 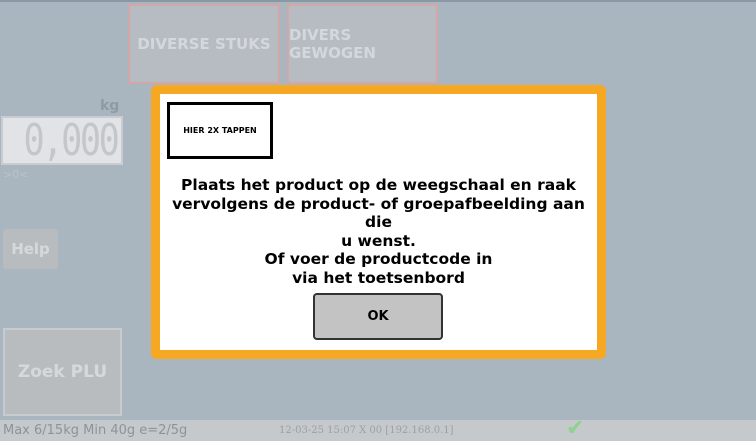 I want to click on status-info-text: 12-03-25 15:07 X 00 [192.168.0.1], so click(x=366, y=430).